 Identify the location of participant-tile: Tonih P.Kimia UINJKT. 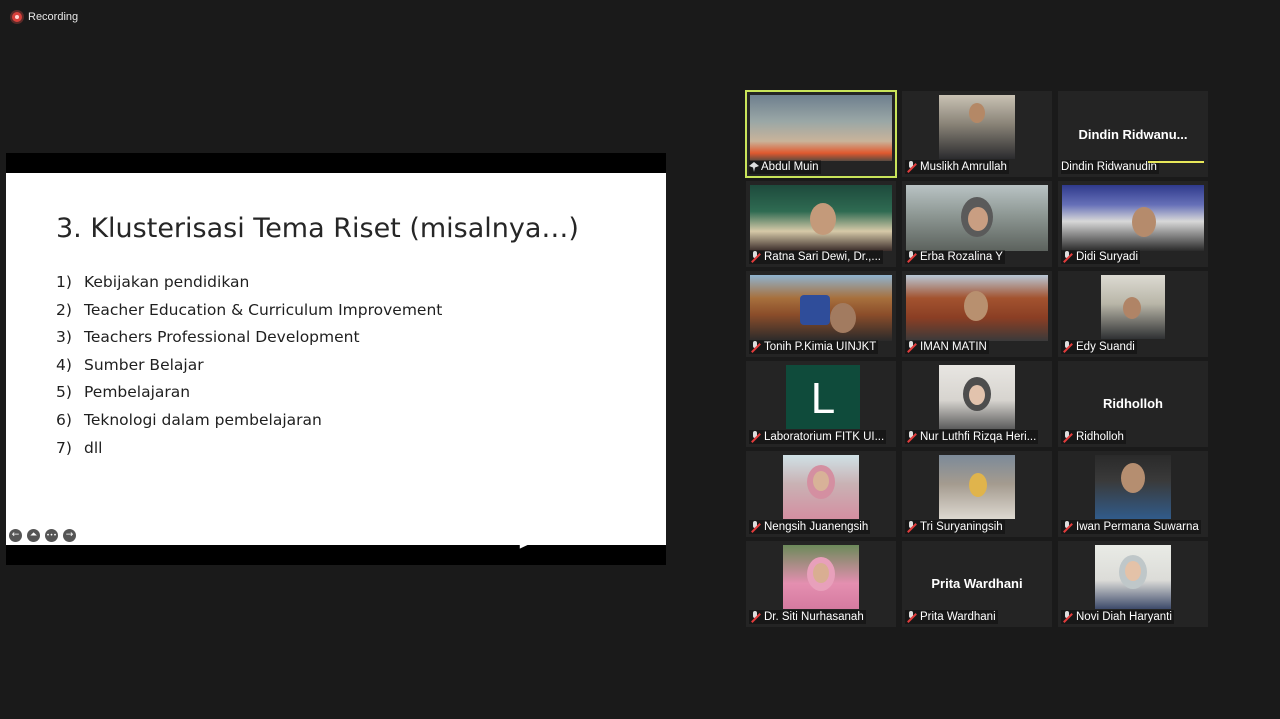
(821, 314).